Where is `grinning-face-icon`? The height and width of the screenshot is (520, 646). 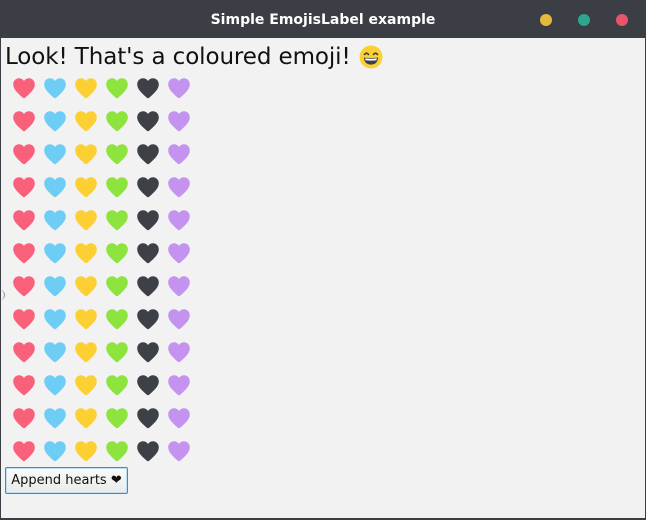 grinning-face-icon is located at coordinates (371, 57).